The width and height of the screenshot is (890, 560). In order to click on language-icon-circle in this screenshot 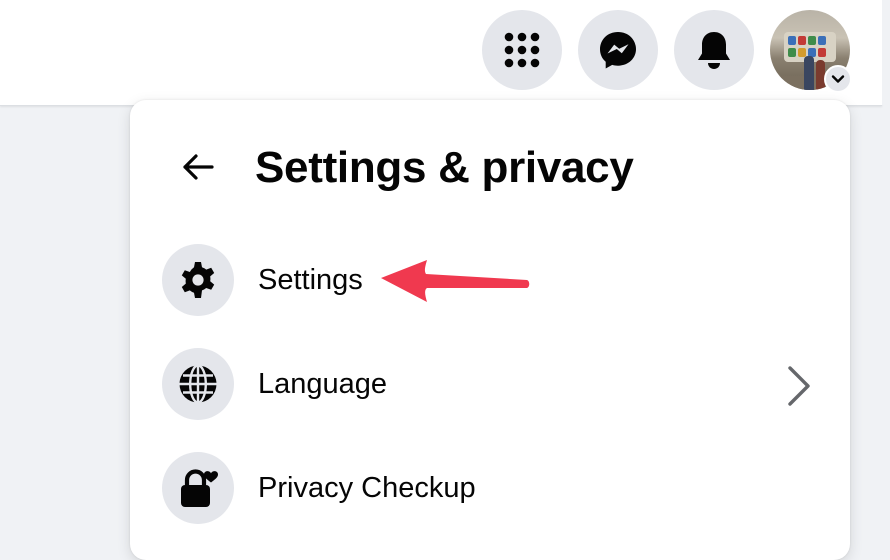, I will do `click(198, 384)`.